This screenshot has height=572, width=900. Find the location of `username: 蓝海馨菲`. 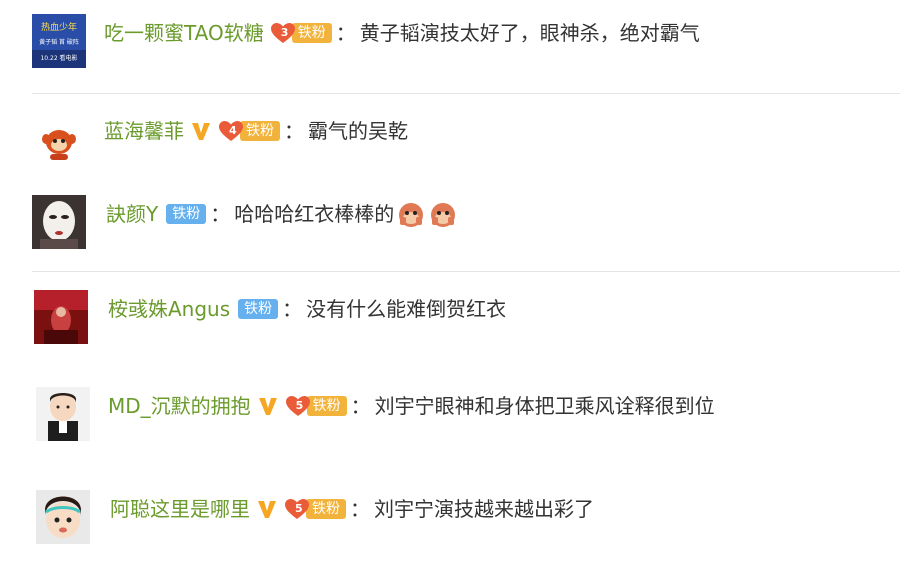

username: 蓝海馨菲 is located at coordinates (144, 131).